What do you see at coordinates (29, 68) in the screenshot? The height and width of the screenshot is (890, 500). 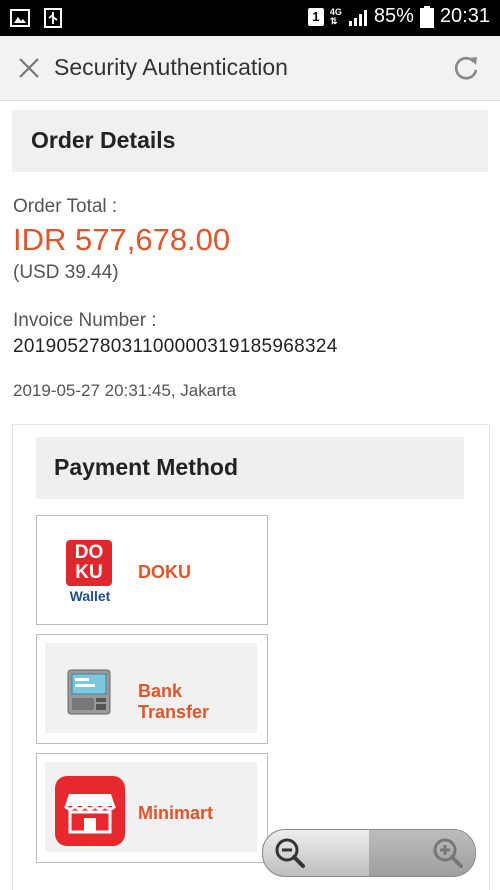 I see `close-icon` at bounding box center [29, 68].